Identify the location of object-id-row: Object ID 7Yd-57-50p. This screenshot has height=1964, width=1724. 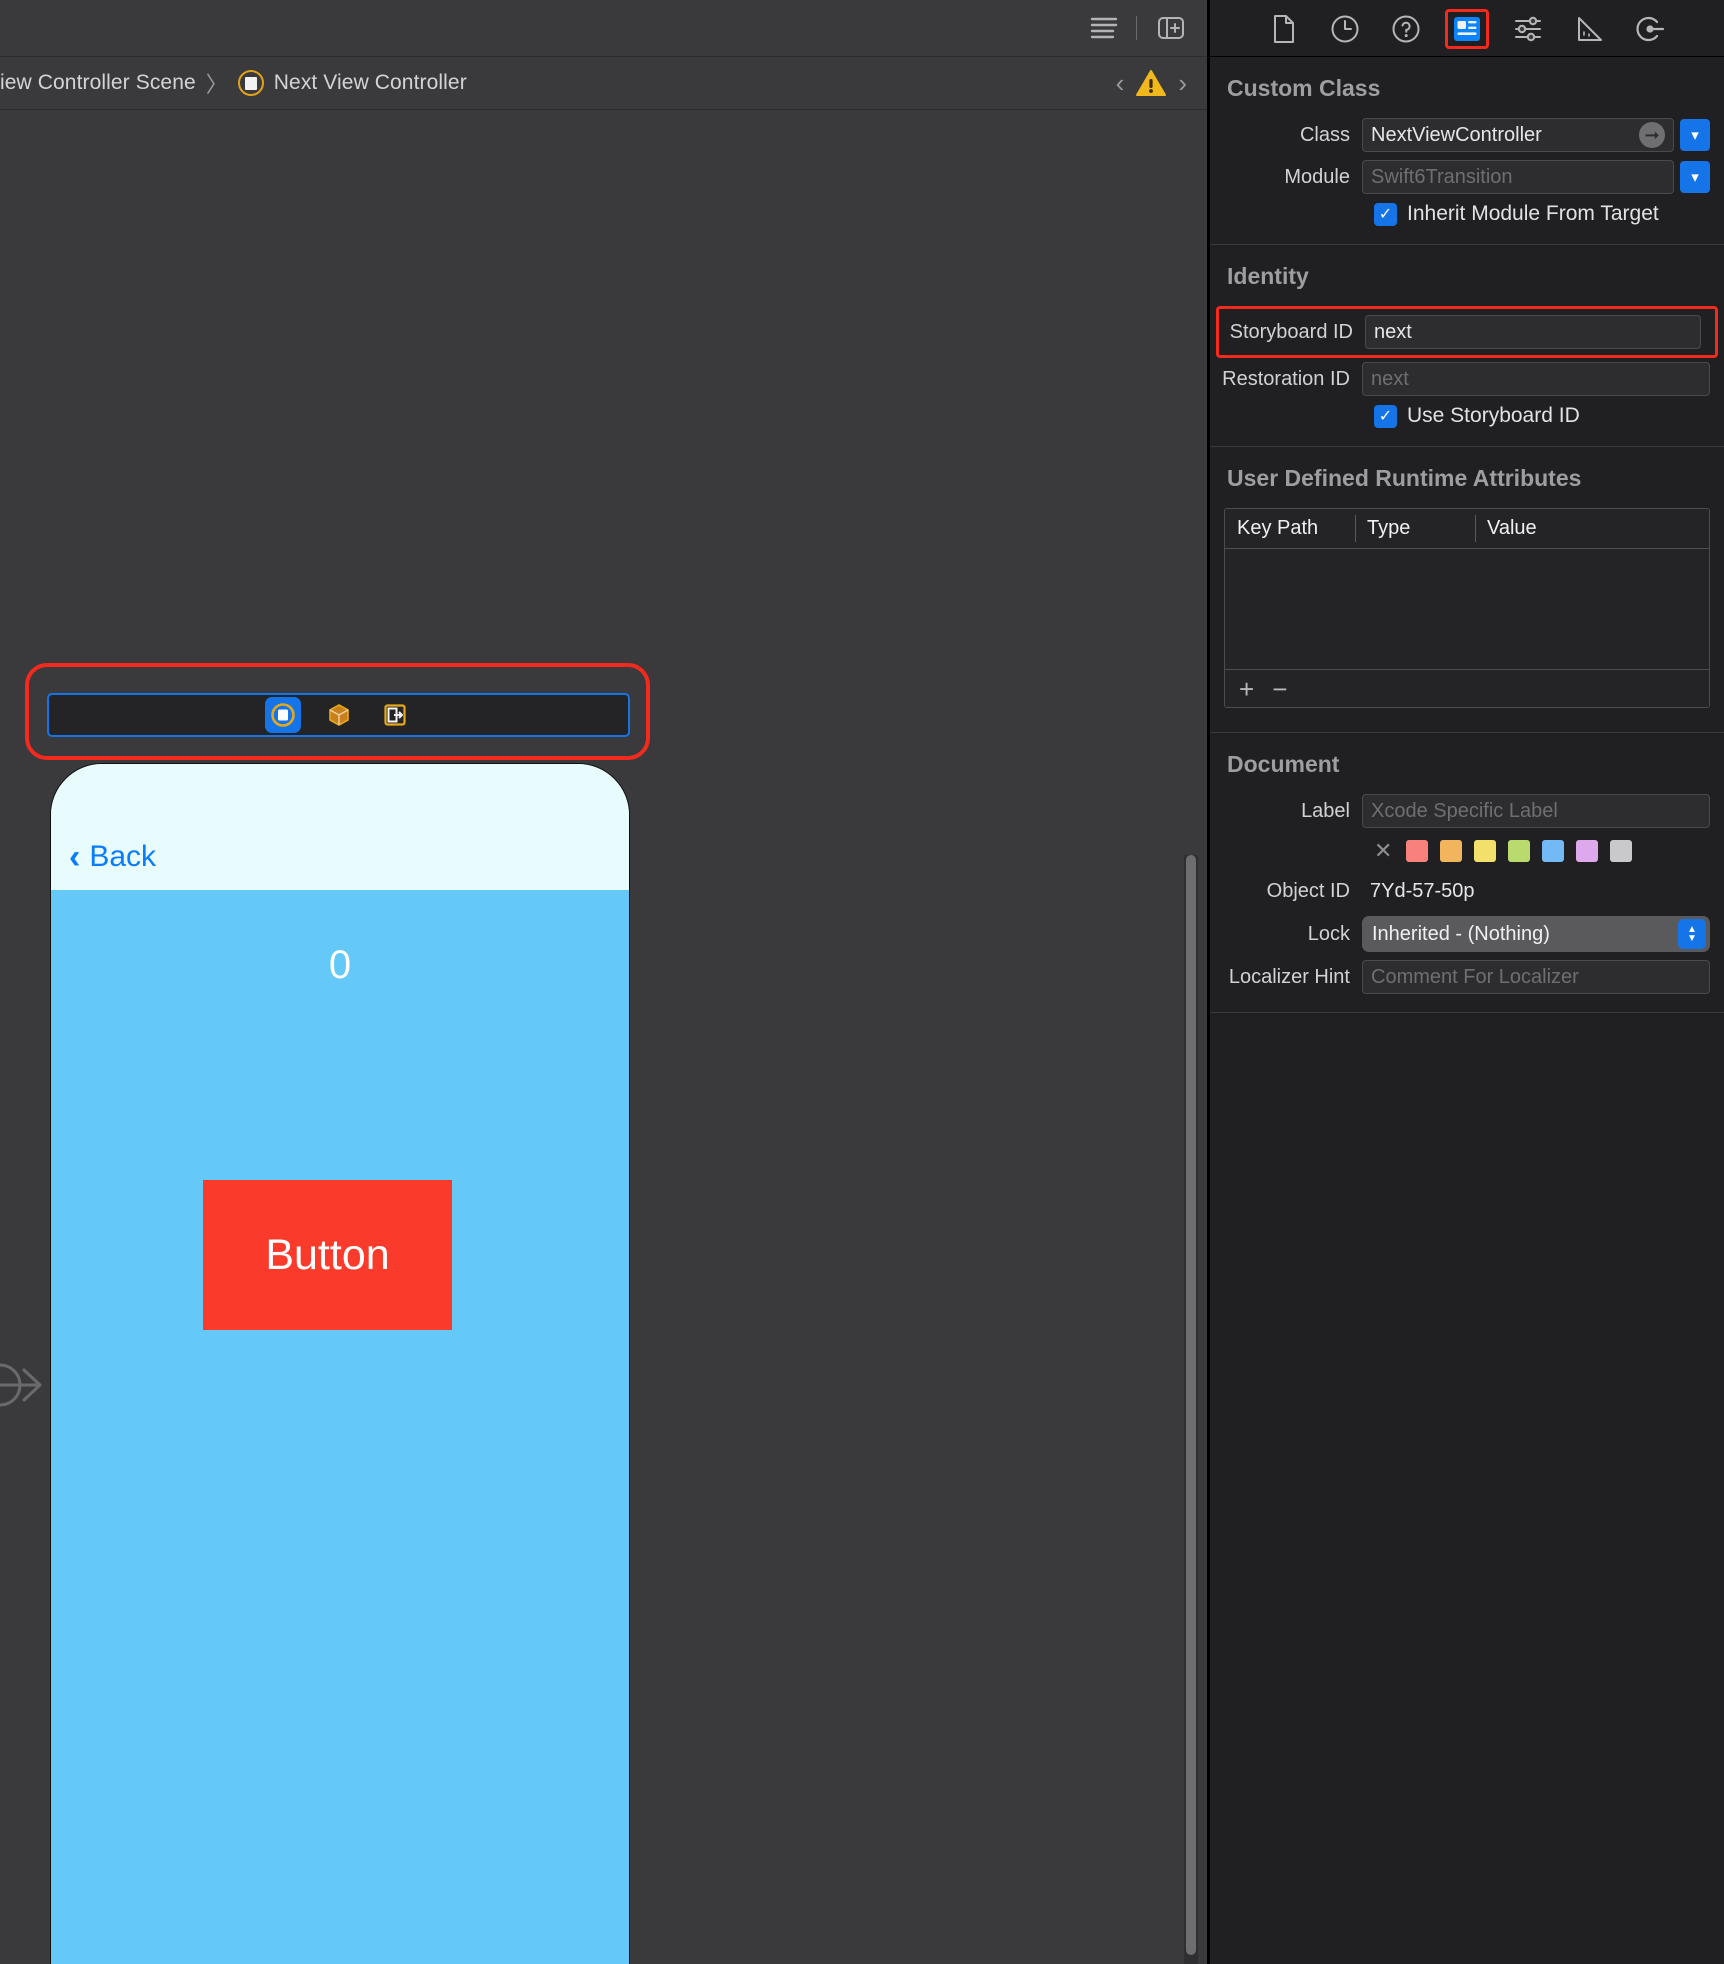
(1467, 891).